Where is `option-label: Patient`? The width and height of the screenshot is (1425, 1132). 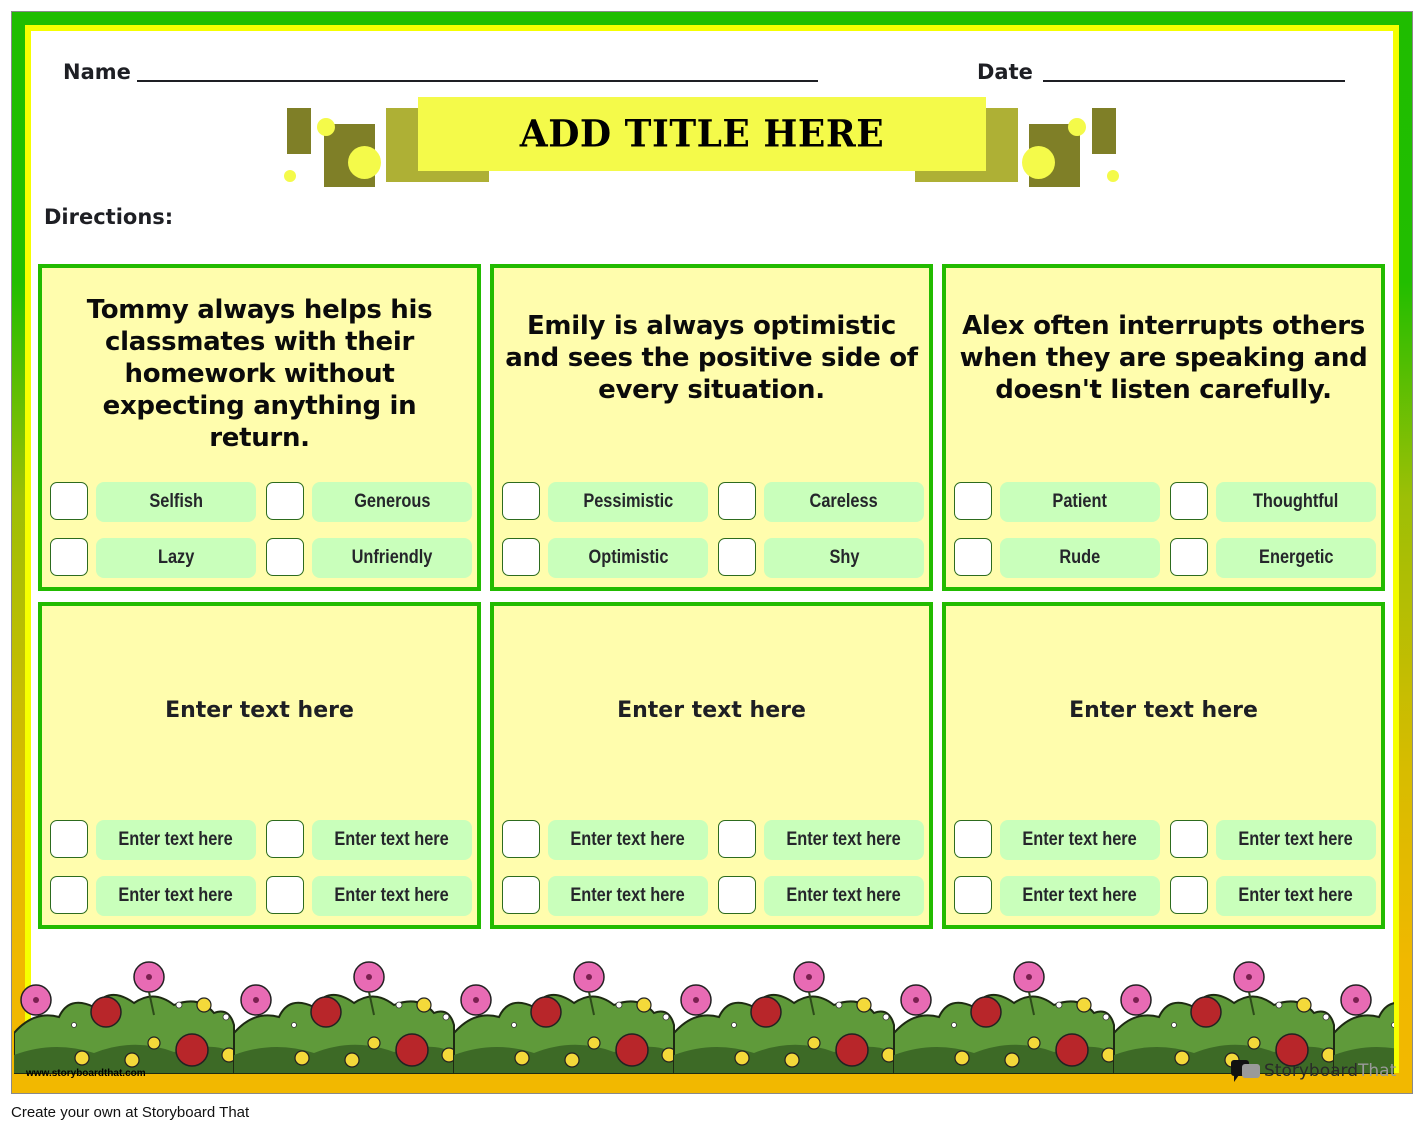
option-label: Patient is located at coordinates (1080, 502).